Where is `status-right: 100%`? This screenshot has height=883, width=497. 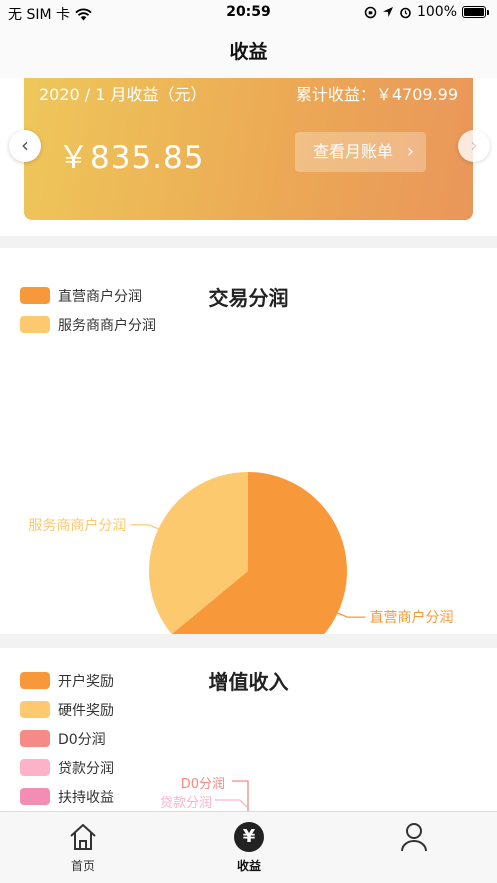
status-right: 100% is located at coordinates (426, 12).